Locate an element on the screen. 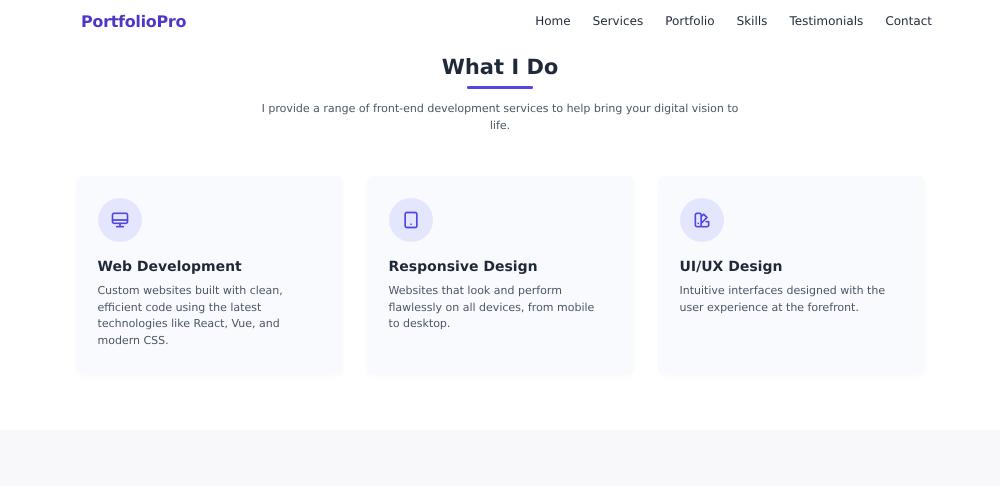 Image resolution: width=1000 pixels, height=486 pixels. nav-link: Home is located at coordinates (553, 21).